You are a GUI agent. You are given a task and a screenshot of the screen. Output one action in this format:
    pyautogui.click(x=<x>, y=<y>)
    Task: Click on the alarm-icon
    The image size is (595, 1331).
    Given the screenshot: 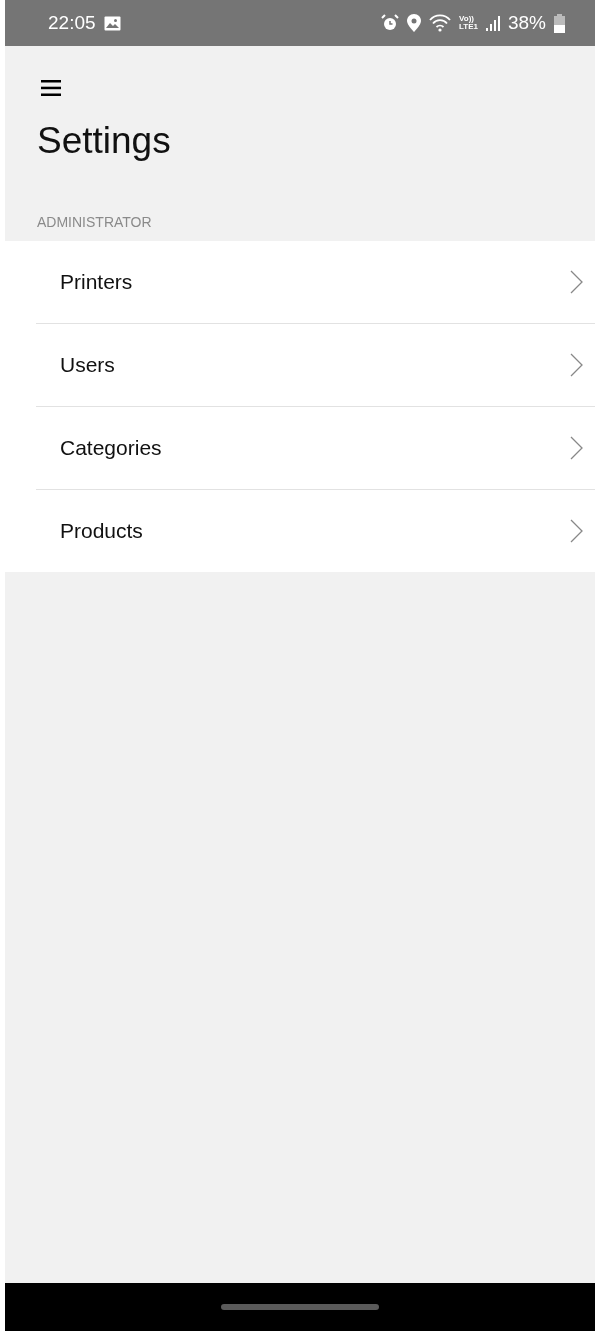 What is the action you would take?
    pyautogui.click(x=390, y=23)
    